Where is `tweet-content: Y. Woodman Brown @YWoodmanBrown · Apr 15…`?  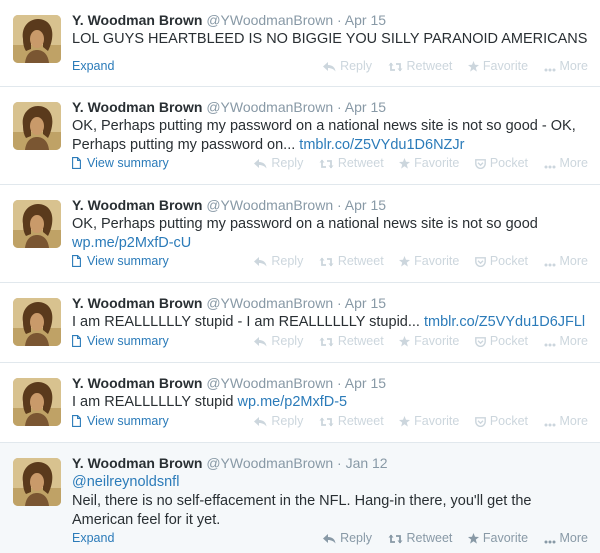 tweet-content: Y. Woodman Brown @YWoodmanBrown · Apr 15… is located at coordinates (330, 313).